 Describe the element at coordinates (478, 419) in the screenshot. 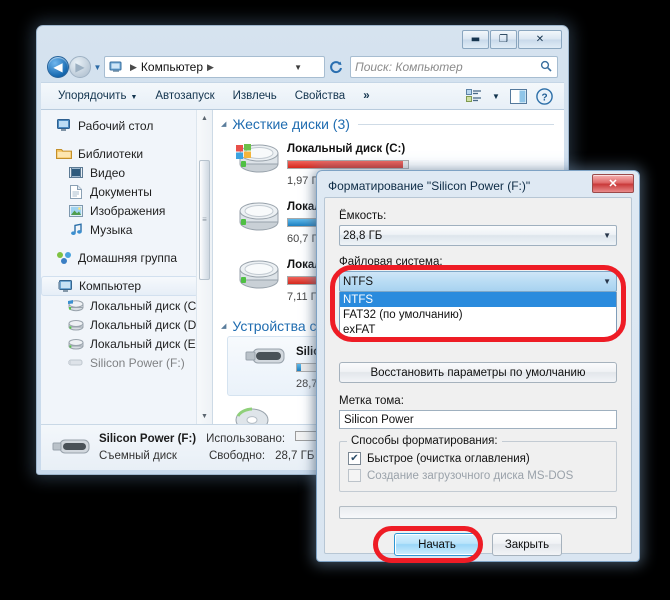

I see `volume-label-input: Silicon Power` at that location.